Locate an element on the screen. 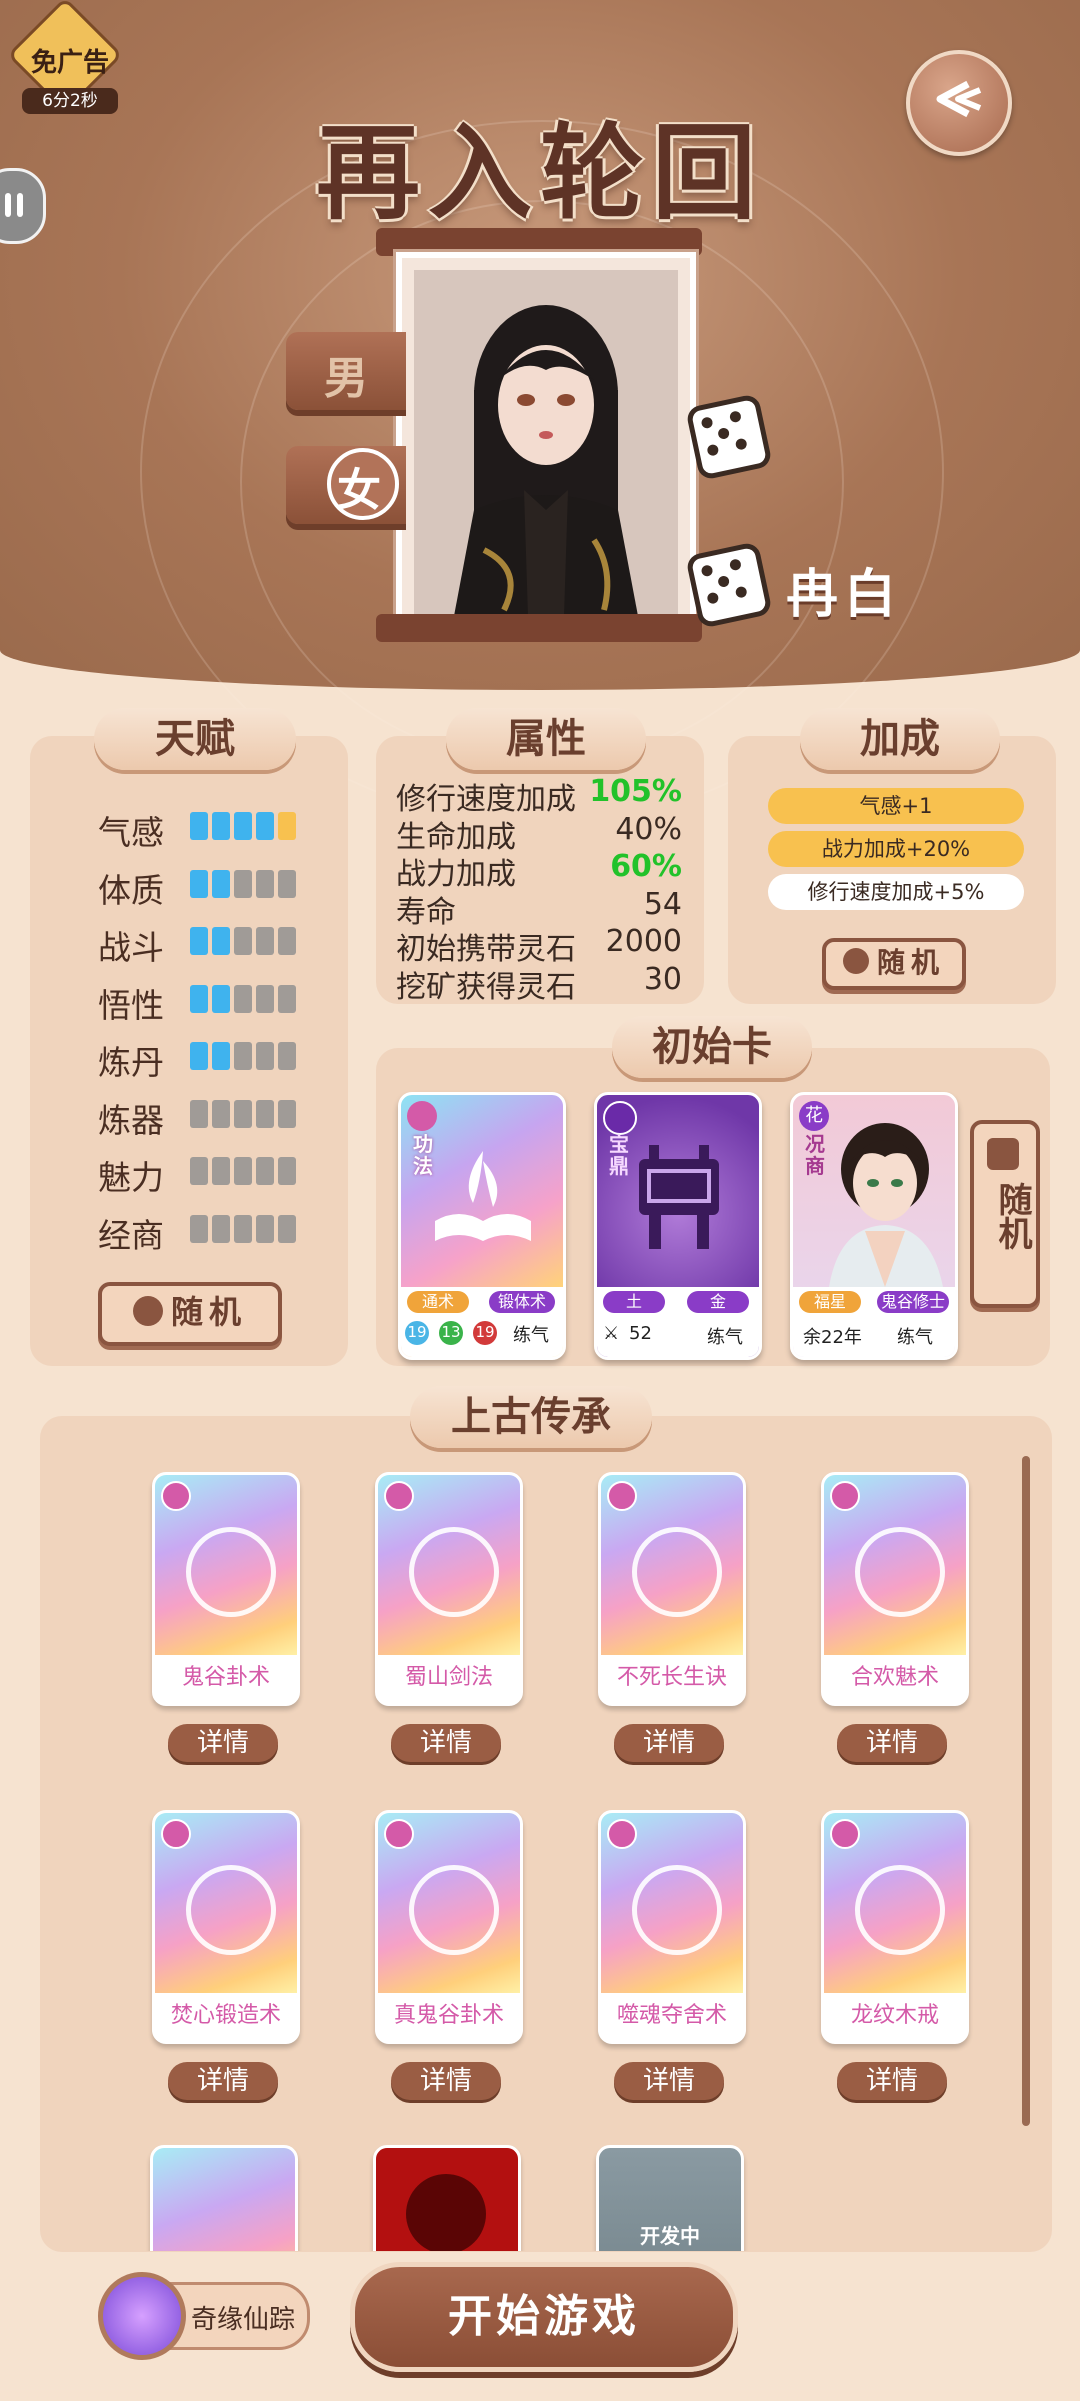  talent-label: 体质 is located at coordinates (131, 890).